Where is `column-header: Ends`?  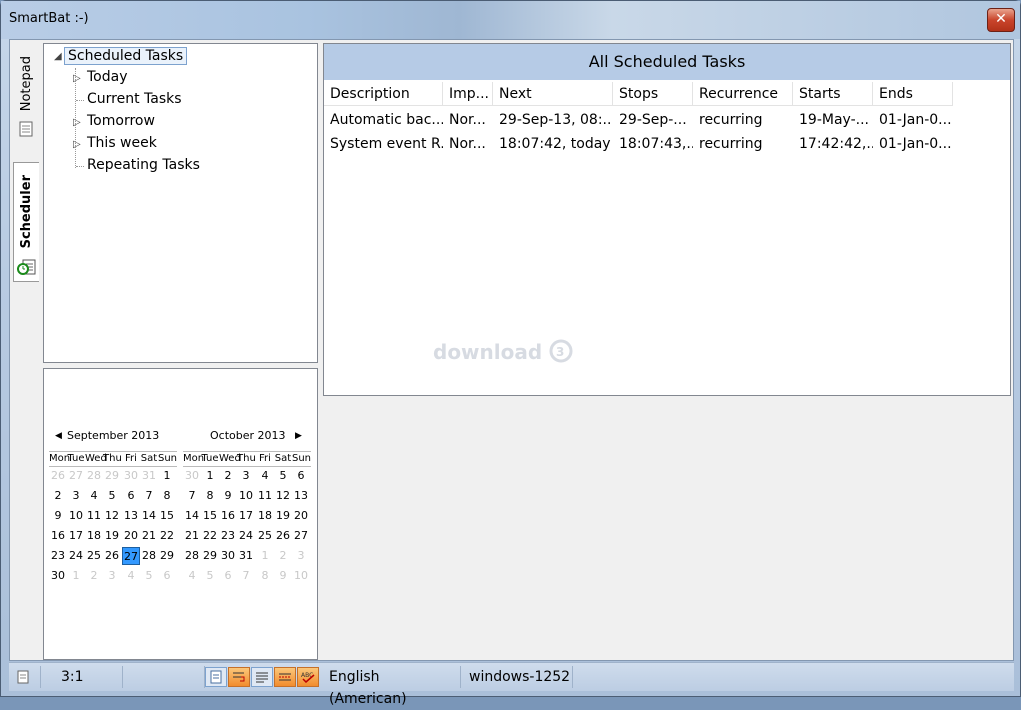 column-header: Ends is located at coordinates (913, 94).